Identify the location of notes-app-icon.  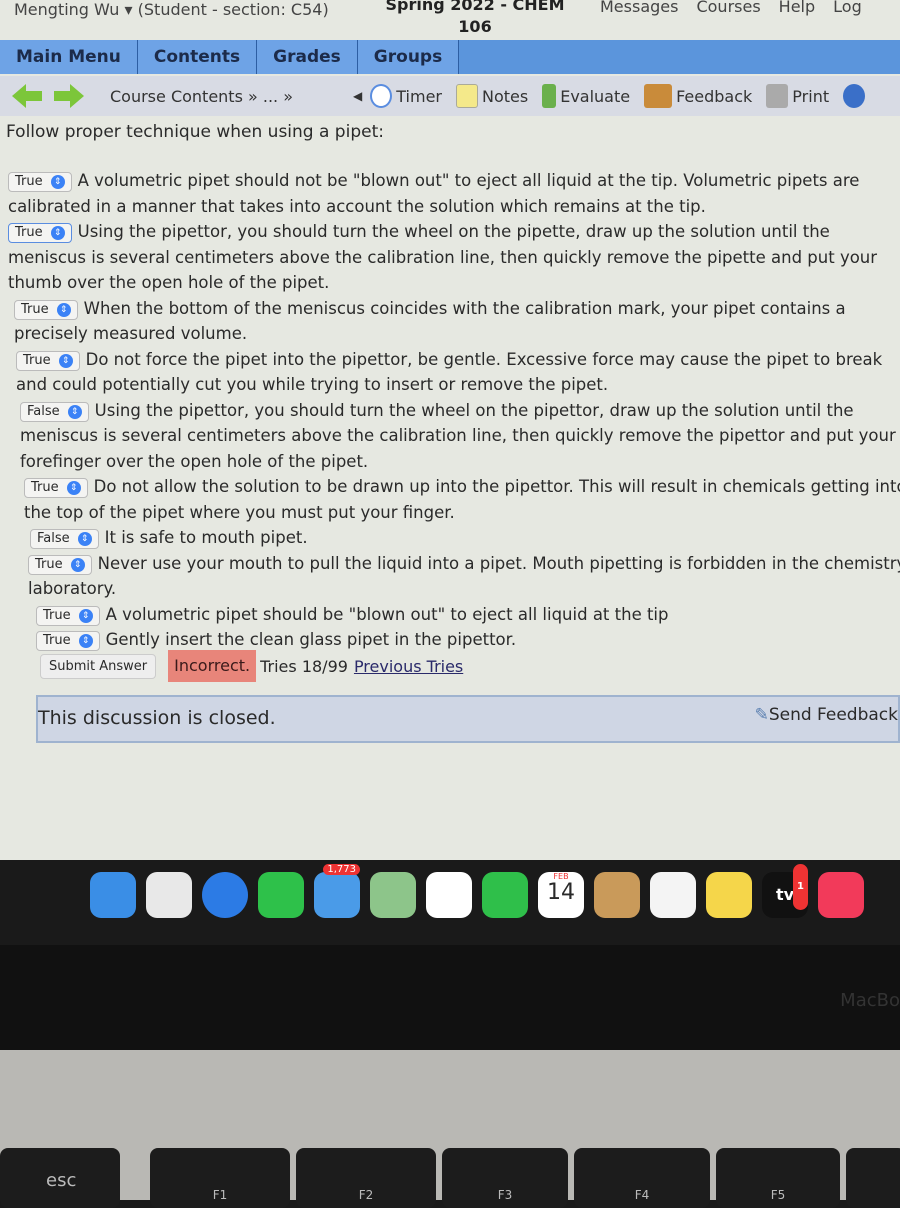
(729, 895).